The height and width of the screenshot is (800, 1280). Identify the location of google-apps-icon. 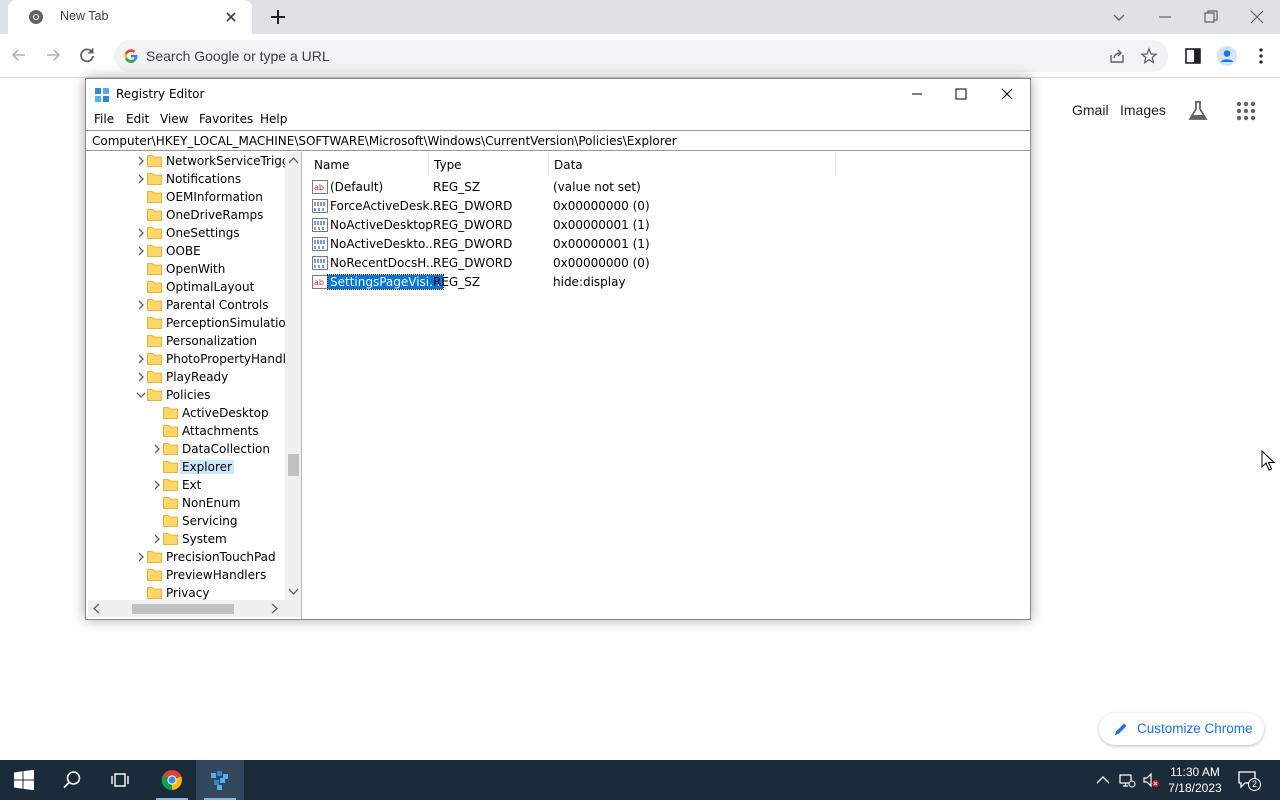
(1246, 111).